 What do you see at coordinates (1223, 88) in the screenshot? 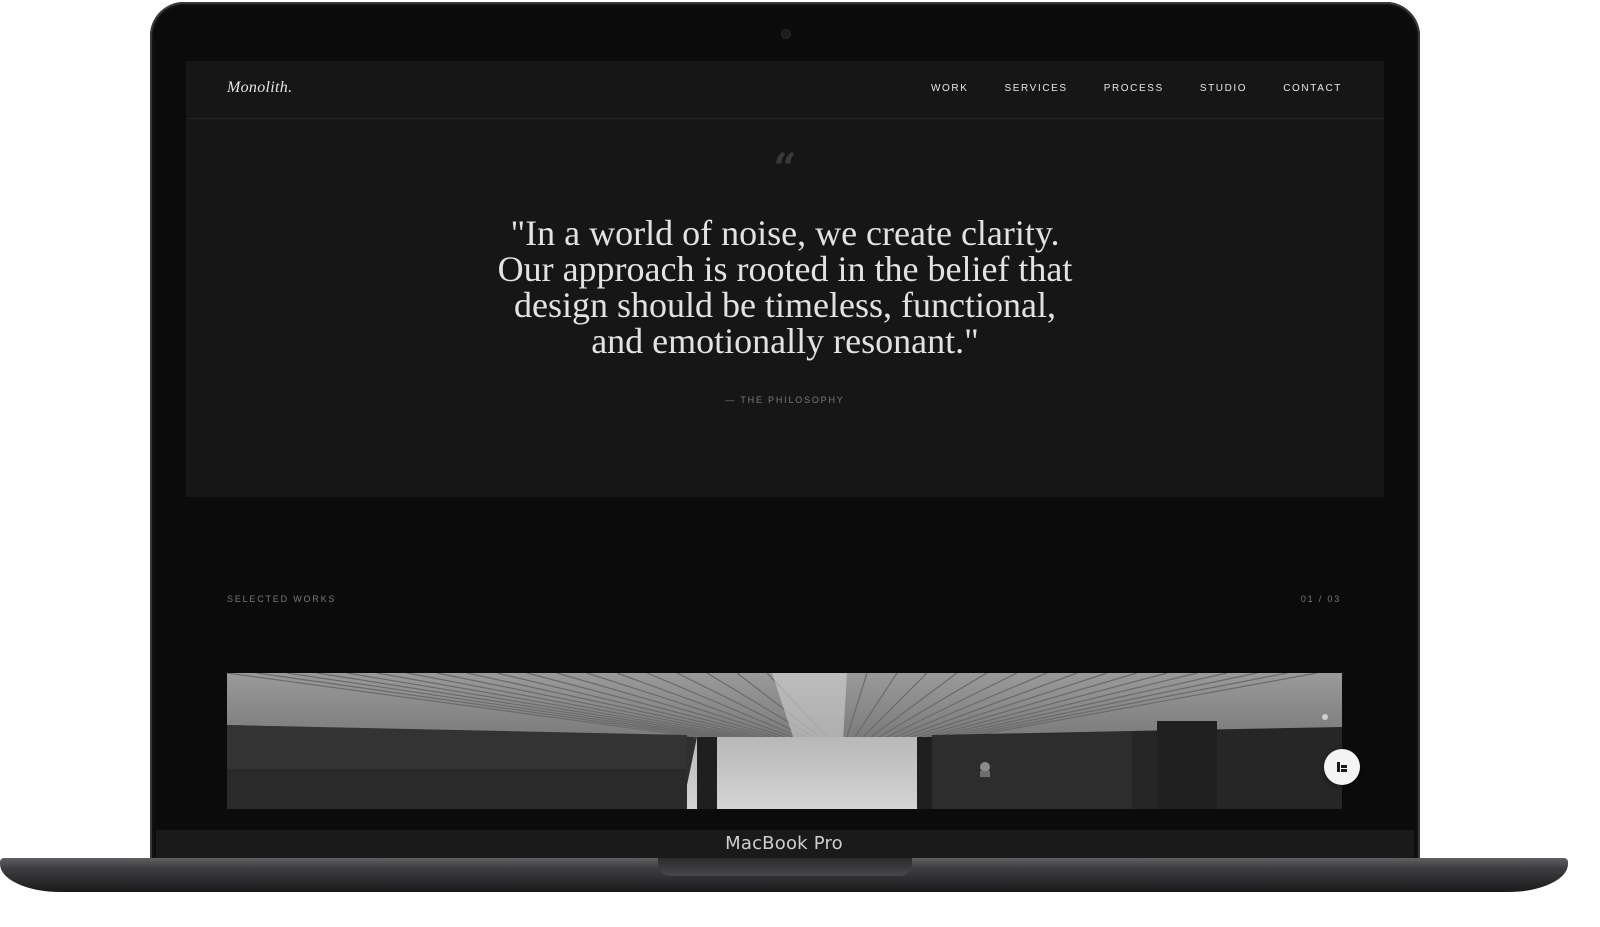
I see `nav-item-studio: STUDIO` at bounding box center [1223, 88].